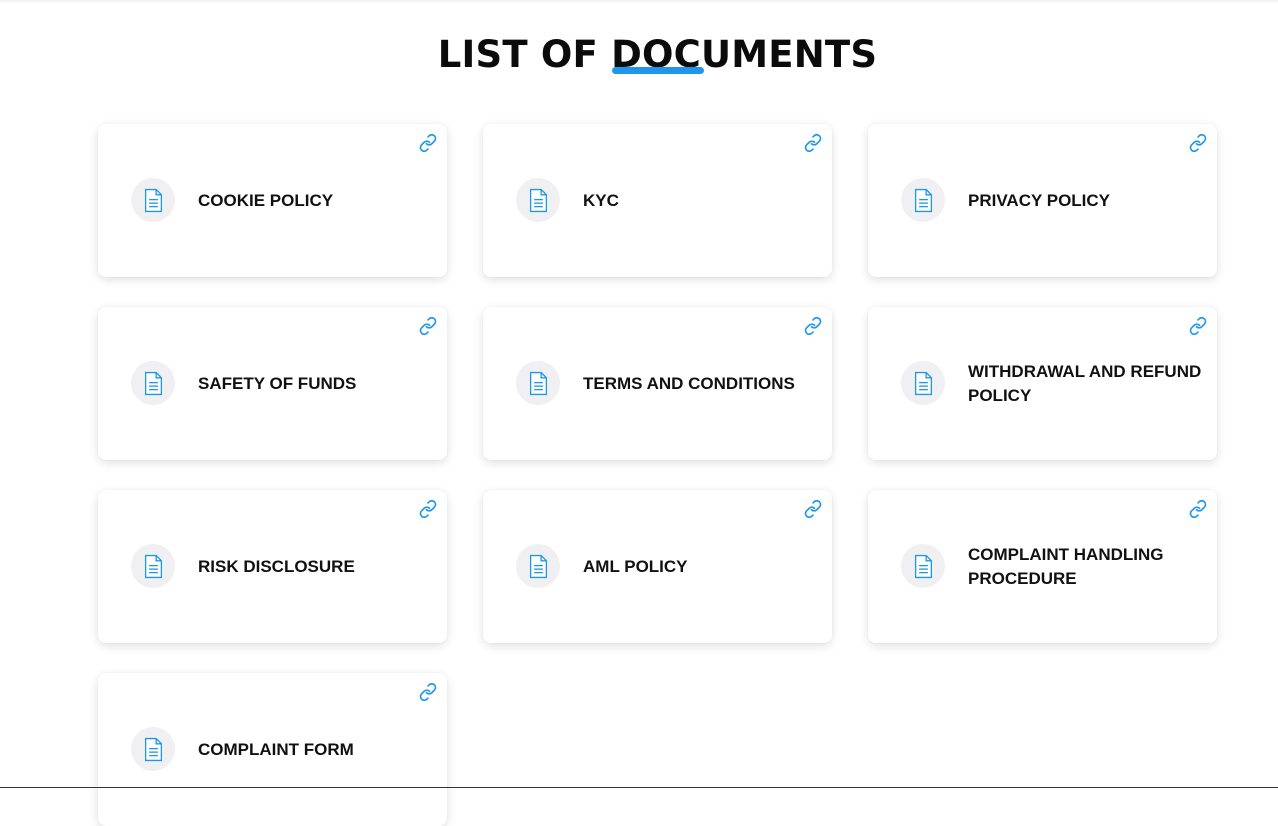 This screenshot has height=826, width=1278. Describe the element at coordinates (658, 70) in the screenshot. I see `title-underline` at that location.